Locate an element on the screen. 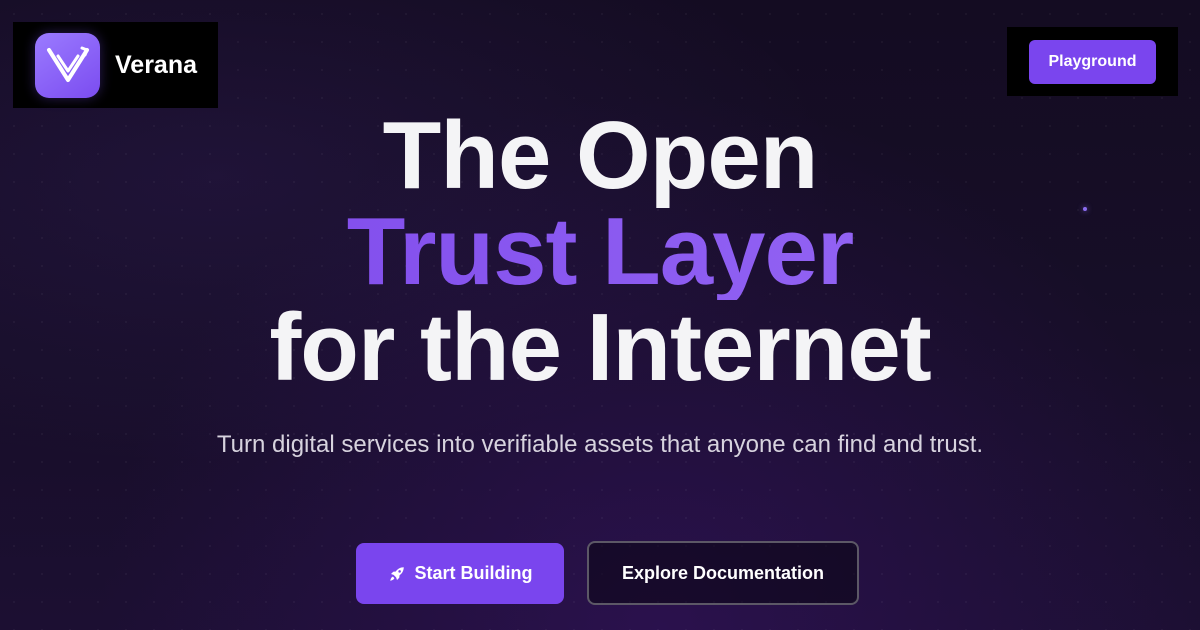 This screenshot has height=630, width=1200. nav-actions: Playground is located at coordinates (1092, 61).